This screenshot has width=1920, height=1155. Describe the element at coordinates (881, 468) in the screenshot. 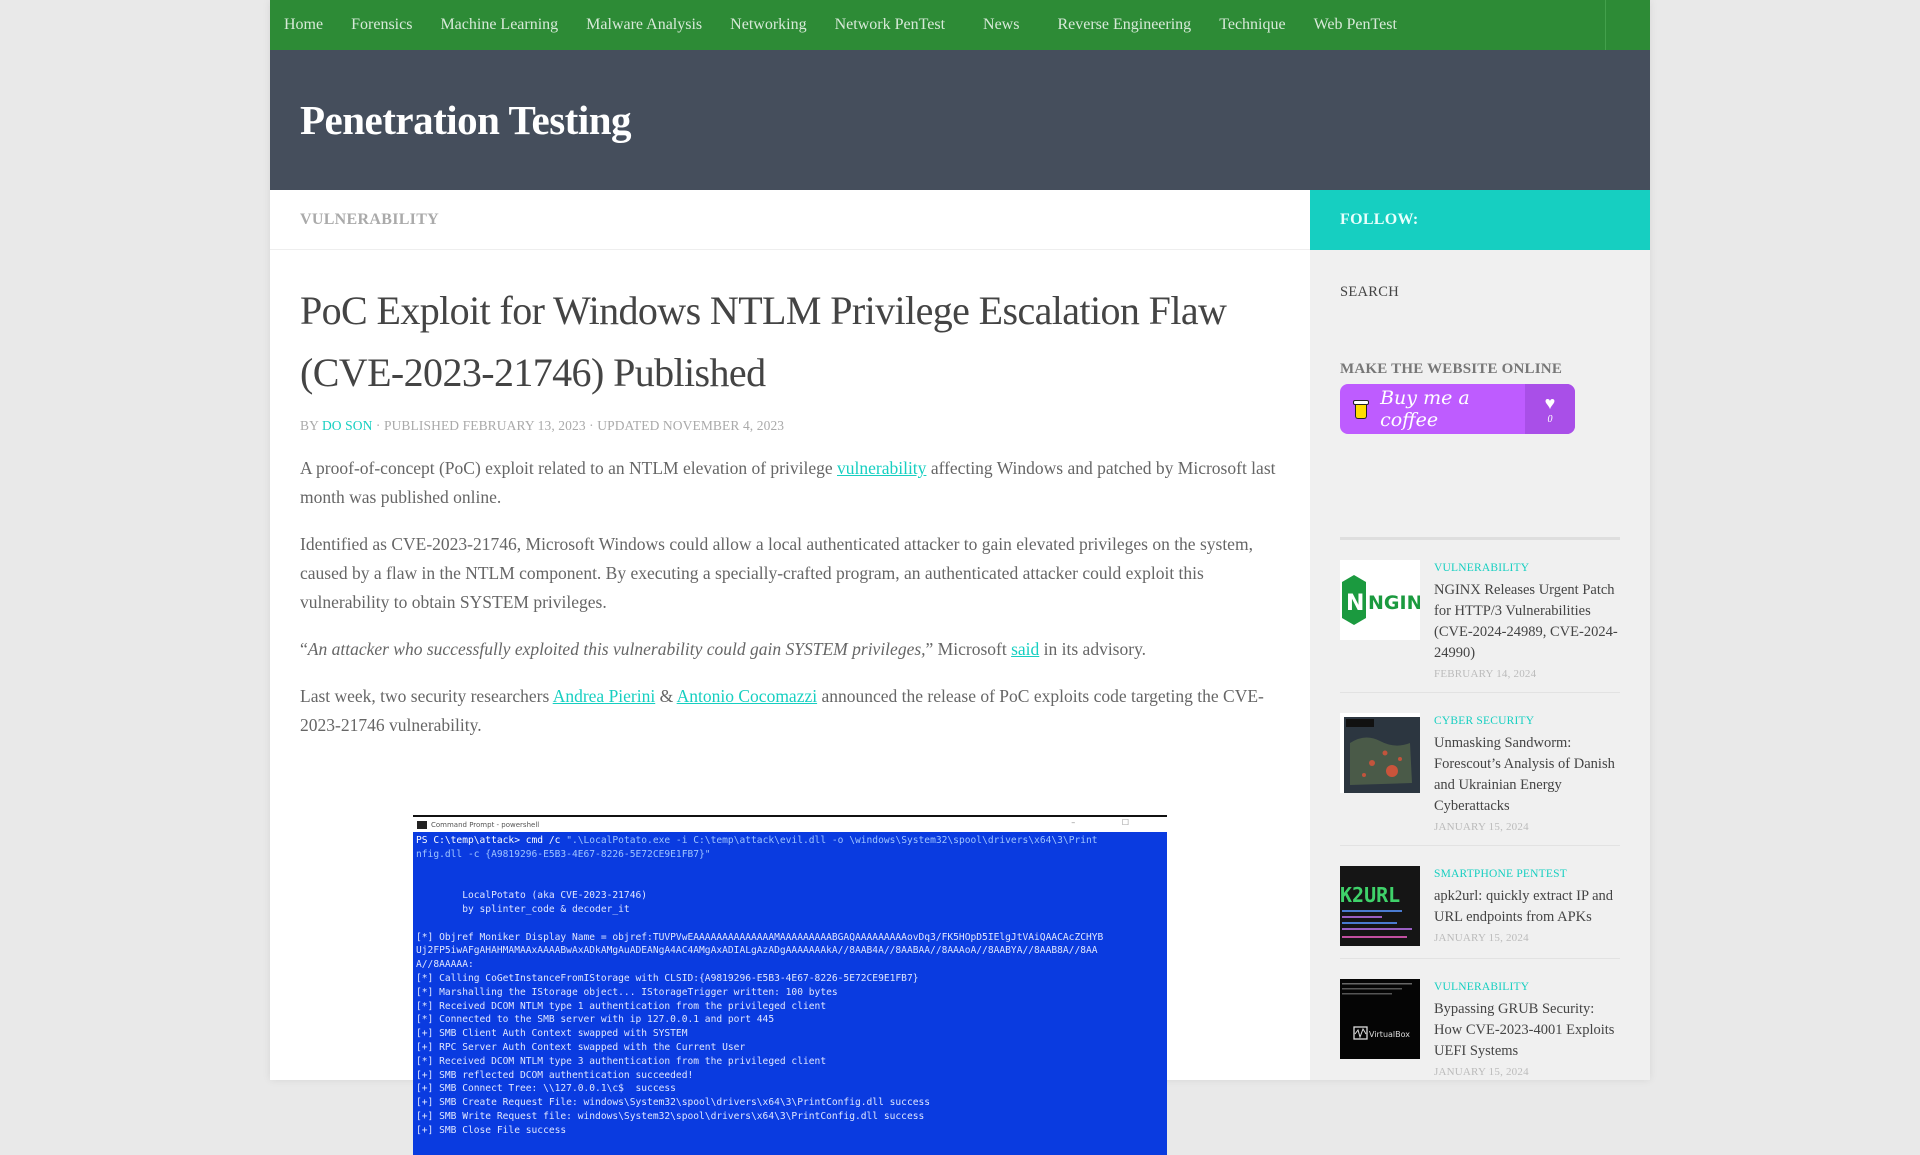

I see `vulnerability-link: vulnerability` at that location.